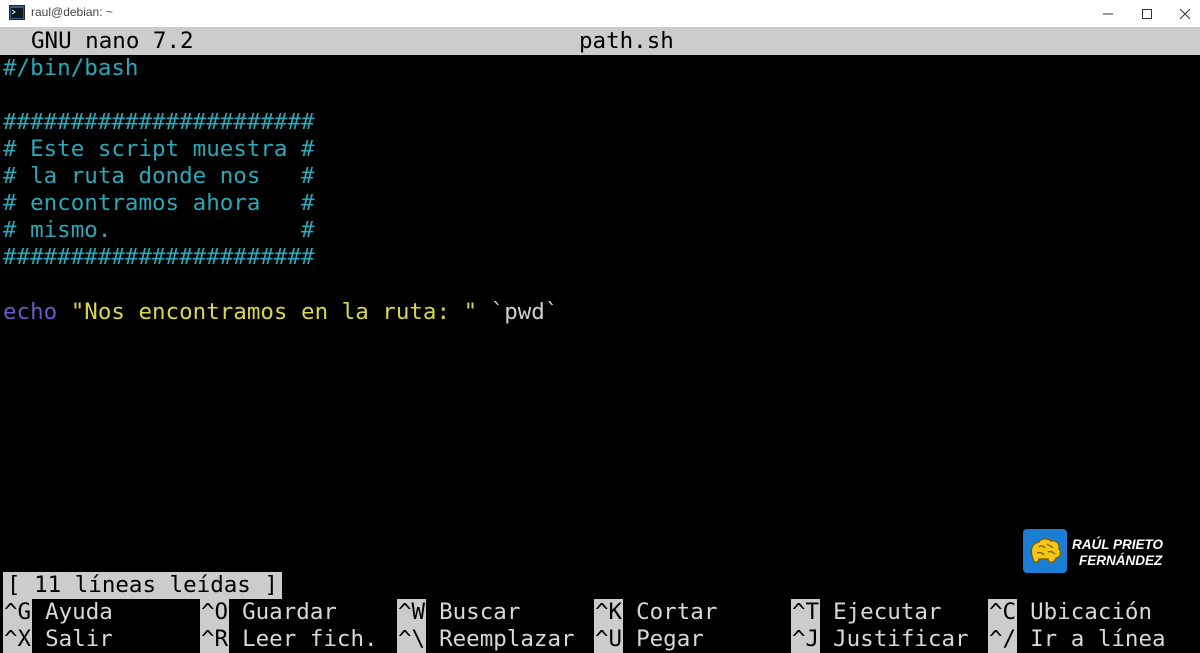 This screenshot has height=653, width=1200. I want to click on nano-version: GNU nano 7.2, so click(112, 41).